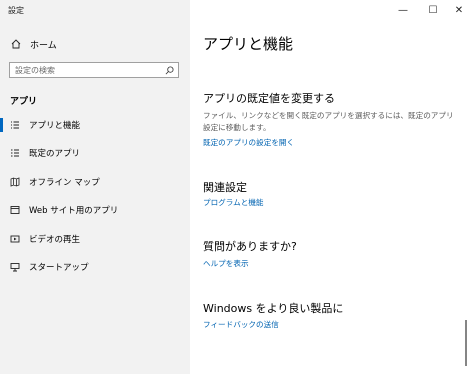 This screenshot has height=374, width=474. Describe the element at coordinates (403, 10) in the screenshot. I see `minimize-button: —` at that location.